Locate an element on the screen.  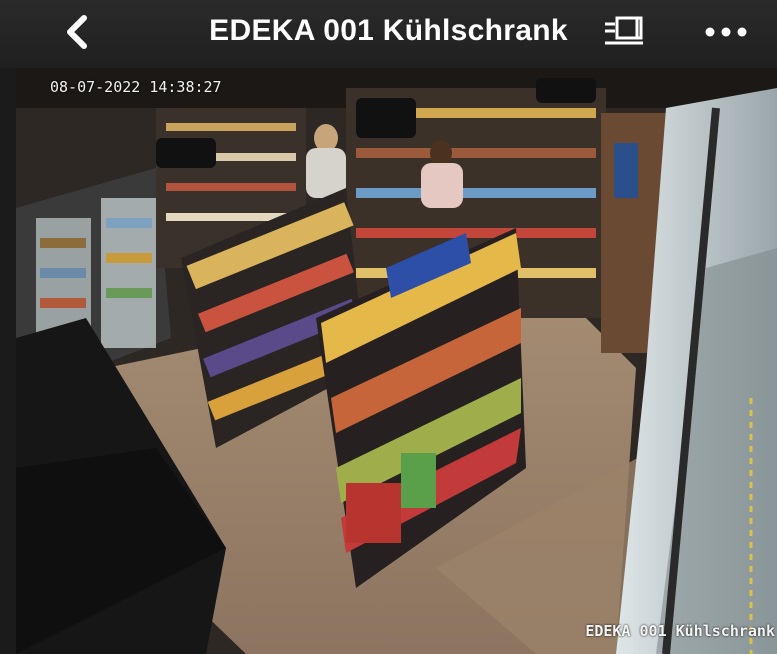
screen-fullscreen-icon is located at coordinates (624, 30).